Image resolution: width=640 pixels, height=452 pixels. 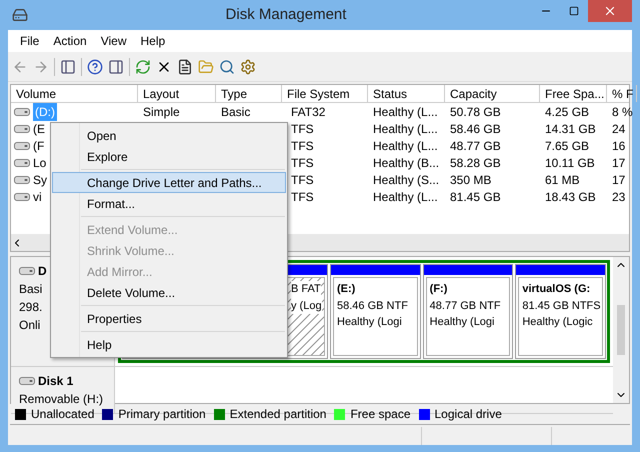 I want to click on legend-label: Logical drive, so click(x=468, y=414).